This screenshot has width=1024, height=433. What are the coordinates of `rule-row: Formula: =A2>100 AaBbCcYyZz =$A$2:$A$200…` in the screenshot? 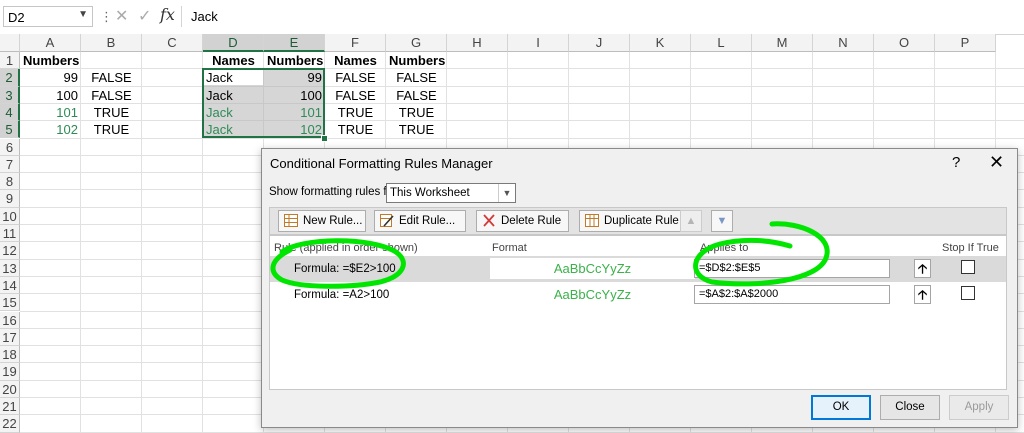 It's located at (638, 295).